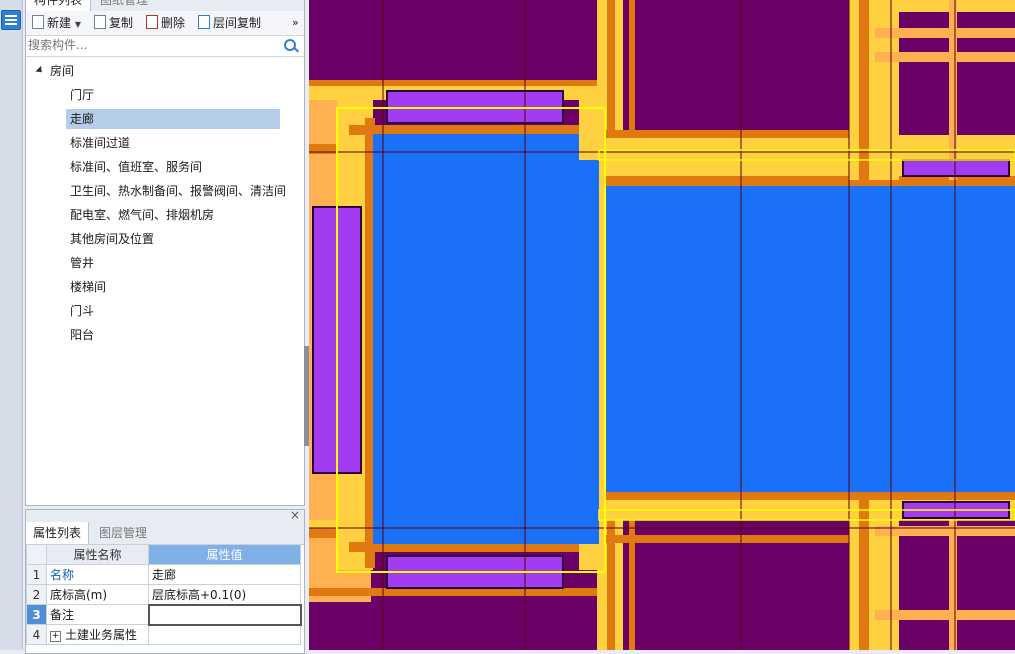 This screenshot has height=654, width=1015. What do you see at coordinates (173, 239) in the screenshot?
I see `tree-item: 其他房间及位置` at bounding box center [173, 239].